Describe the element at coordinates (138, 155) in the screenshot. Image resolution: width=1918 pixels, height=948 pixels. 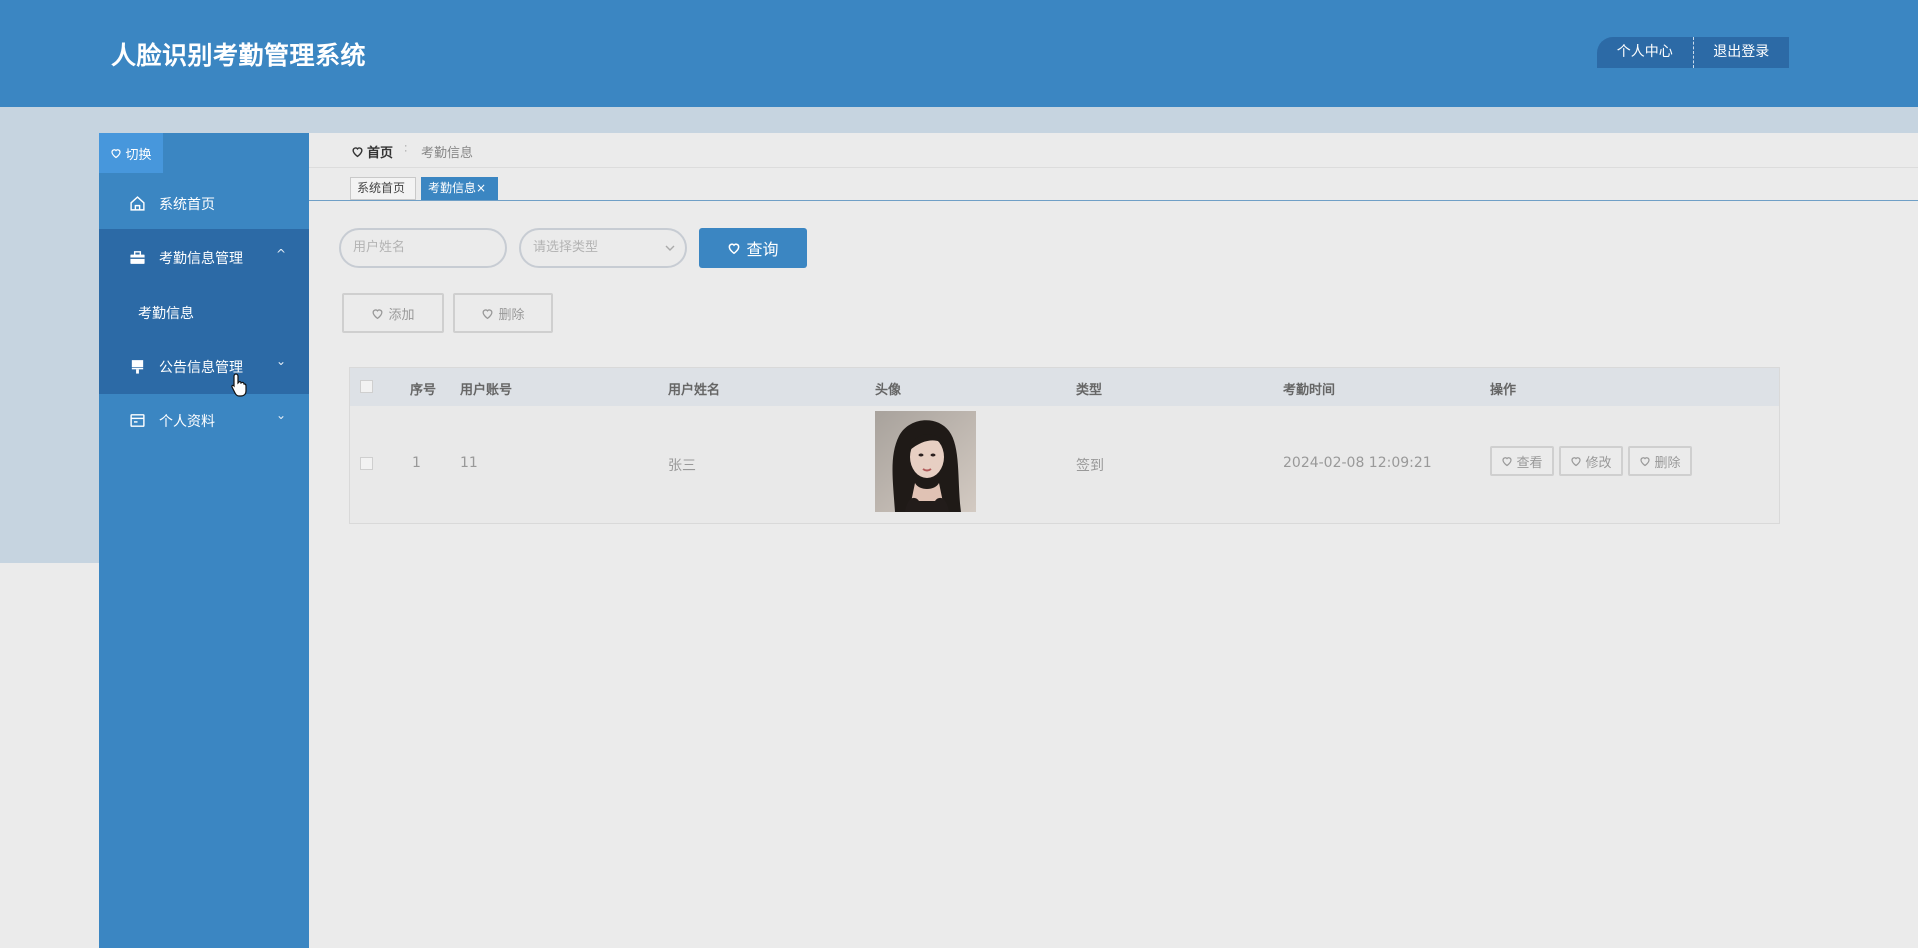
I see `sidebar-toggle-label: 切换` at that location.